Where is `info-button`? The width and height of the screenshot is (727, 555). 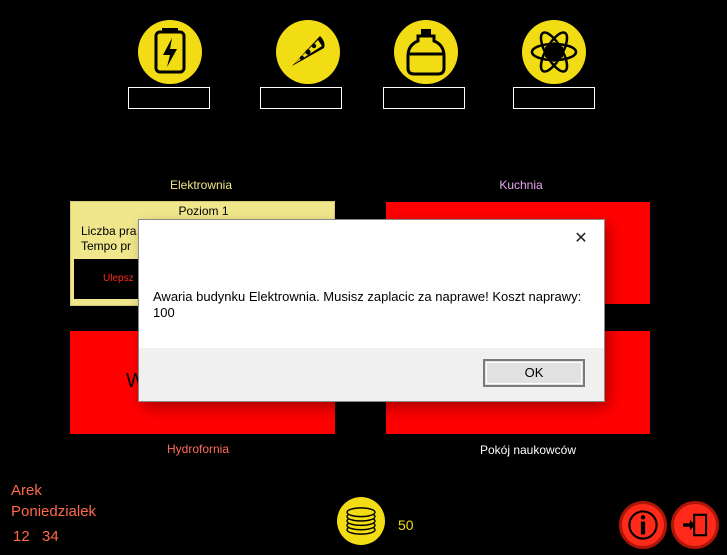
info-button is located at coordinates (643, 525).